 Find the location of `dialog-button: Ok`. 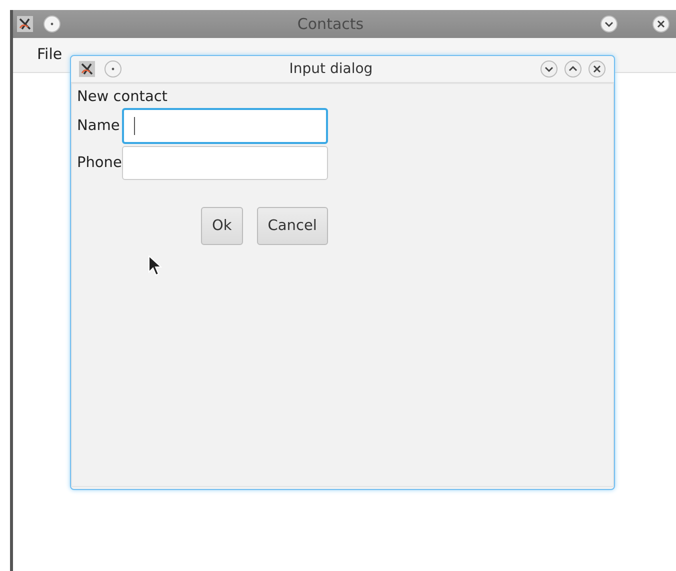

dialog-button: Ok is located at coordinates (221, 226).